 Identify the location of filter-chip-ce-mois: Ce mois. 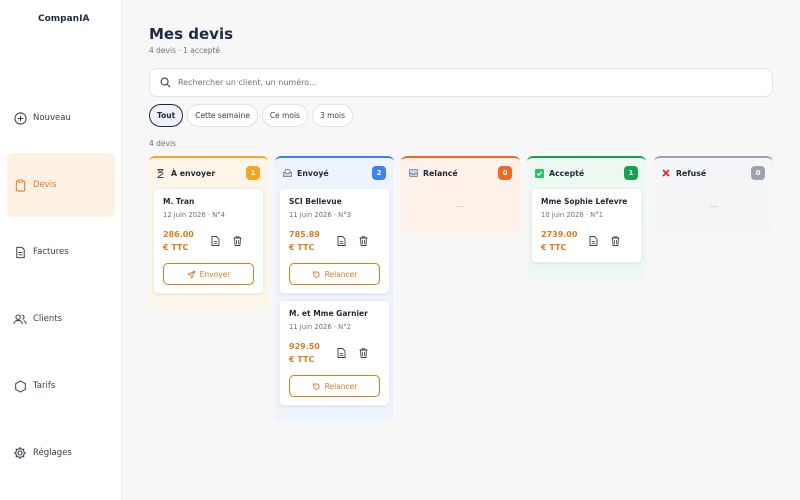
(284, 115).